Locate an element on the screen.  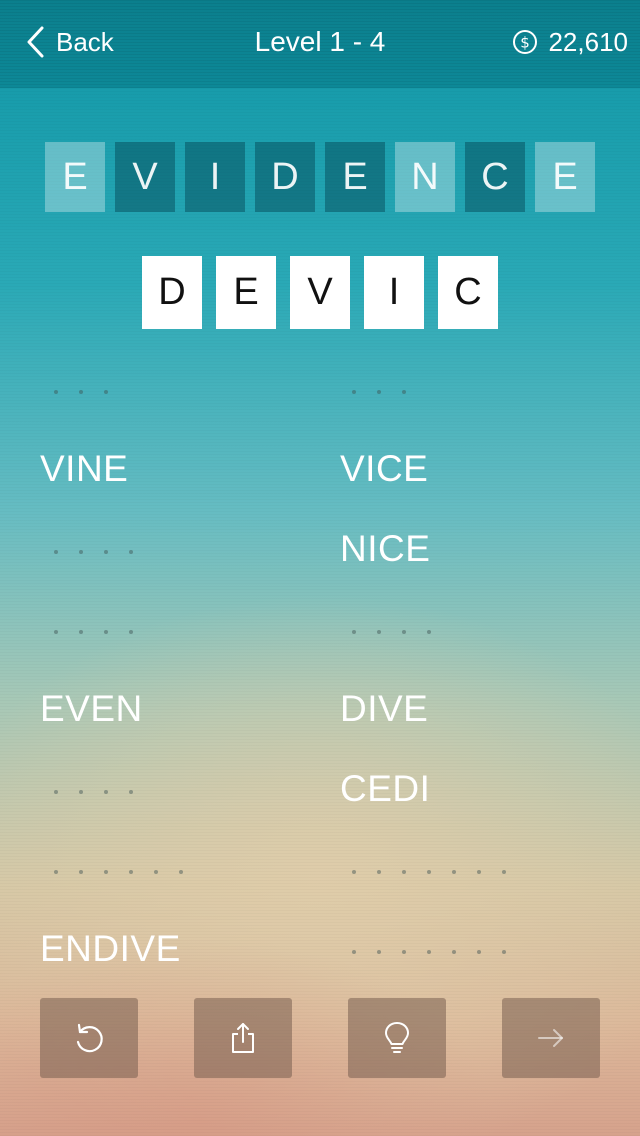
found-word: CEDI is located at coordinates (385, 788).